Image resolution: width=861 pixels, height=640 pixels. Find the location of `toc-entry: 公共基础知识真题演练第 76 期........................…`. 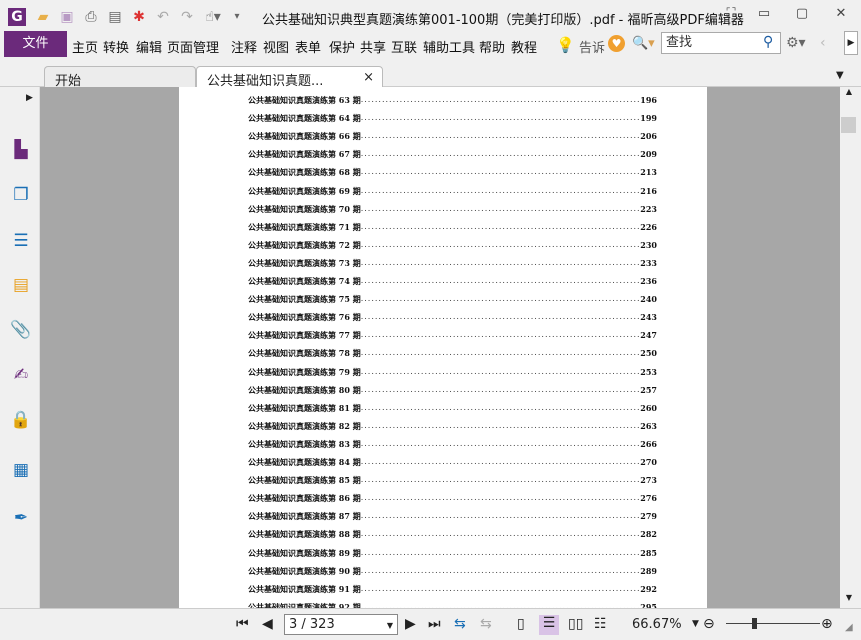

toc-entry: 公共基础知识真题演练第 76 期........................… is located at coordinates (452, 319).